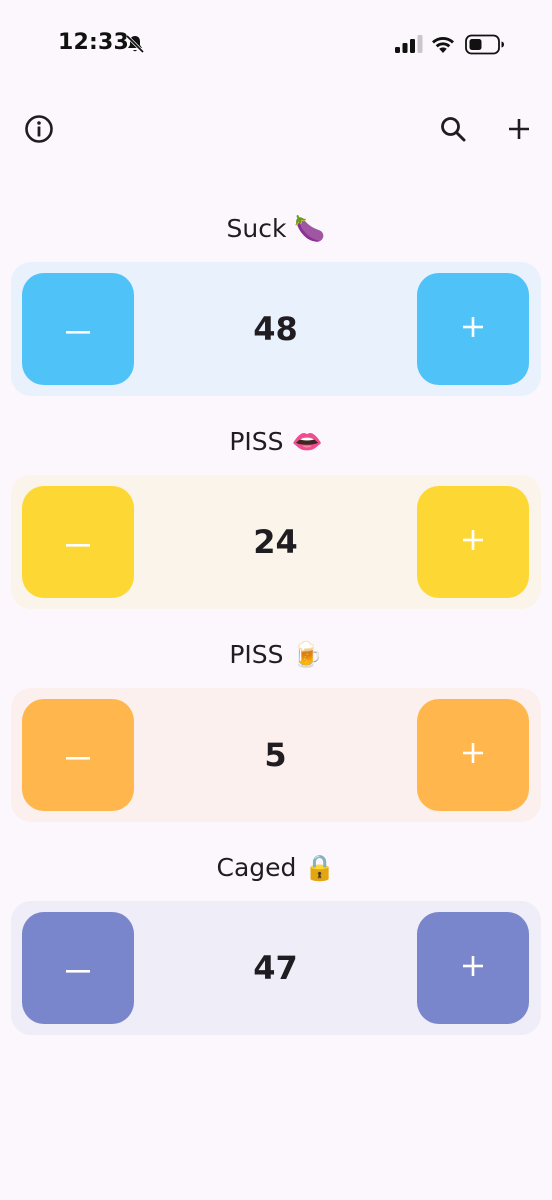 This screenshot has height=1200, width=552. What do you see at coordinates (276, 441) in the screenshot?
I see `counter-title: PISS 👄` at bounding box center [276, 441].